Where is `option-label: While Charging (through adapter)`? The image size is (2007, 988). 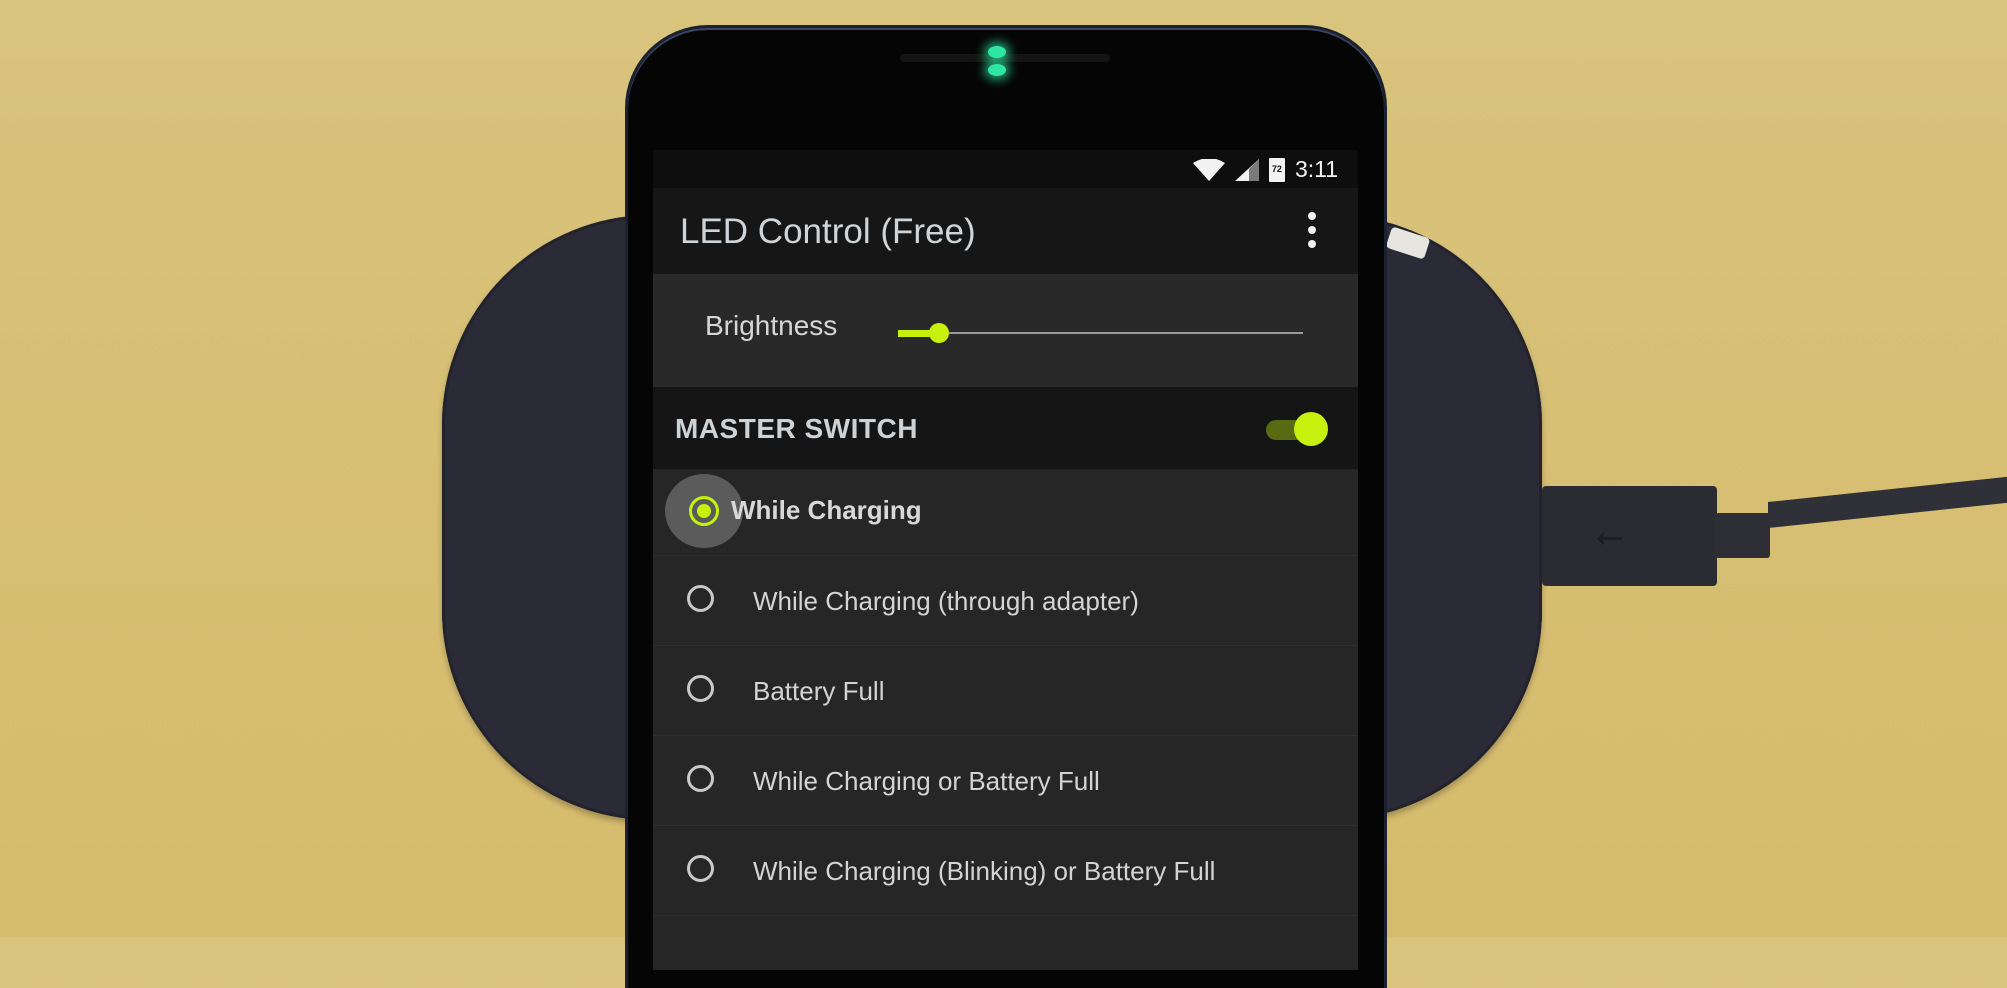 option-label: While Charging (through adapter) is located at coordinates (946, 601).